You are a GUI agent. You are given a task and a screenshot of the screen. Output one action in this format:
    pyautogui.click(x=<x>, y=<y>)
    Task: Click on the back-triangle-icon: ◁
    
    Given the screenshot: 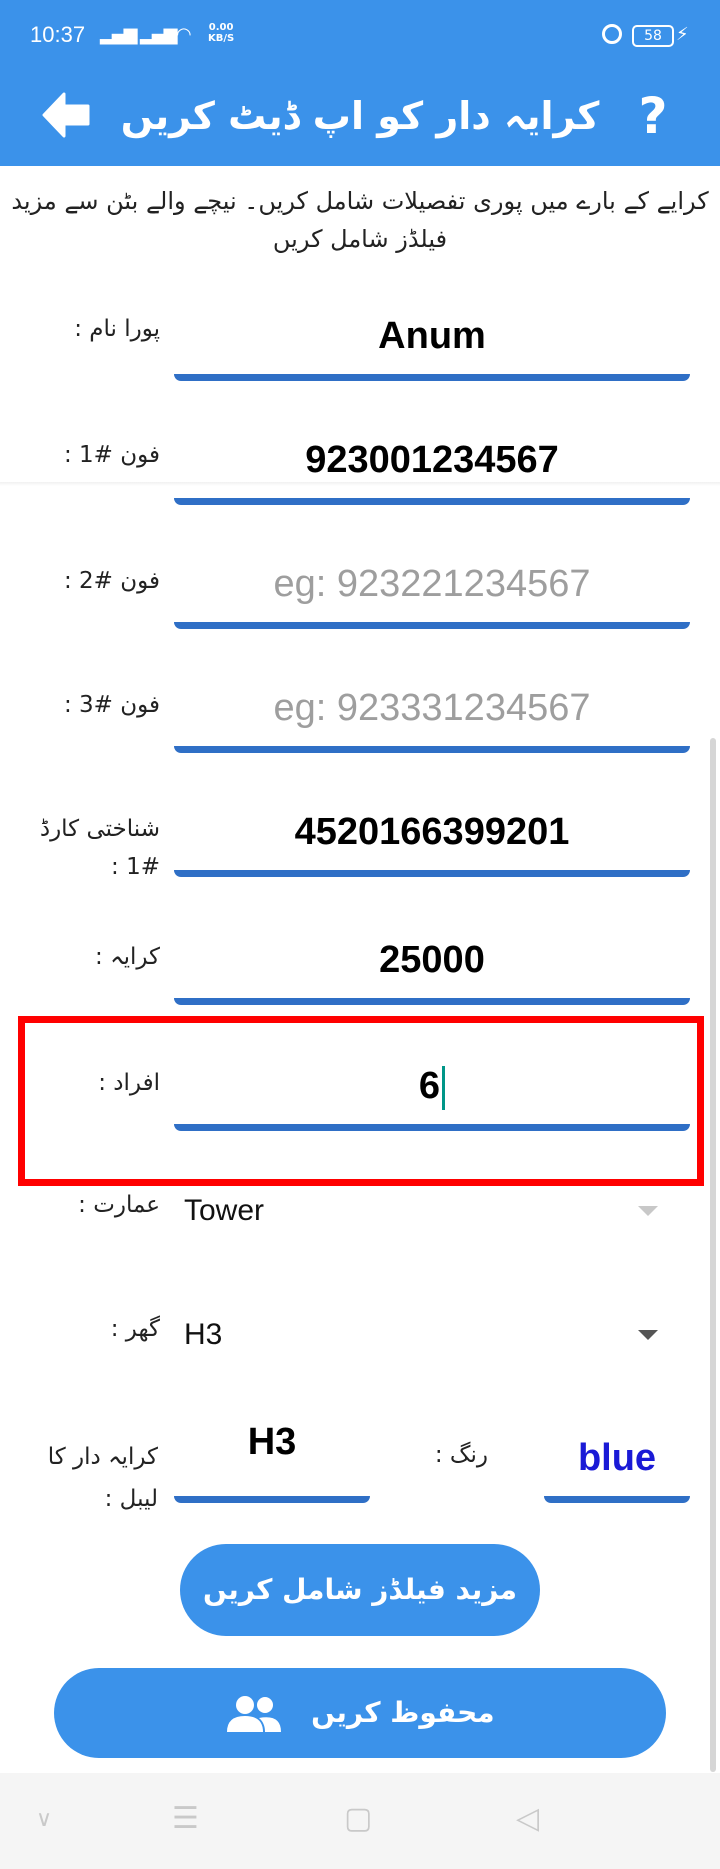 What is the action you would take?
    pyautogui.click(x=527, y=1818)
    